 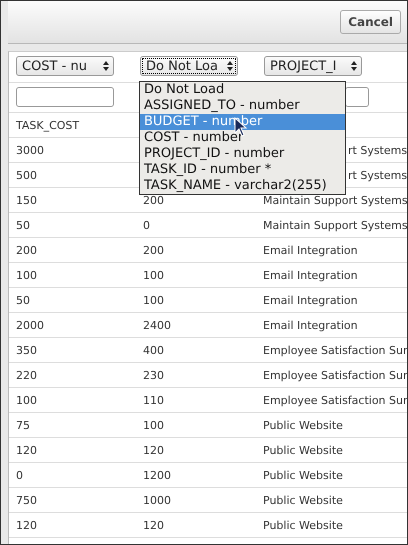 What do you see at coordinates (153, 350) in the screenshot?
I see `table-cell-text: 400` at bounding box center [153, 350].